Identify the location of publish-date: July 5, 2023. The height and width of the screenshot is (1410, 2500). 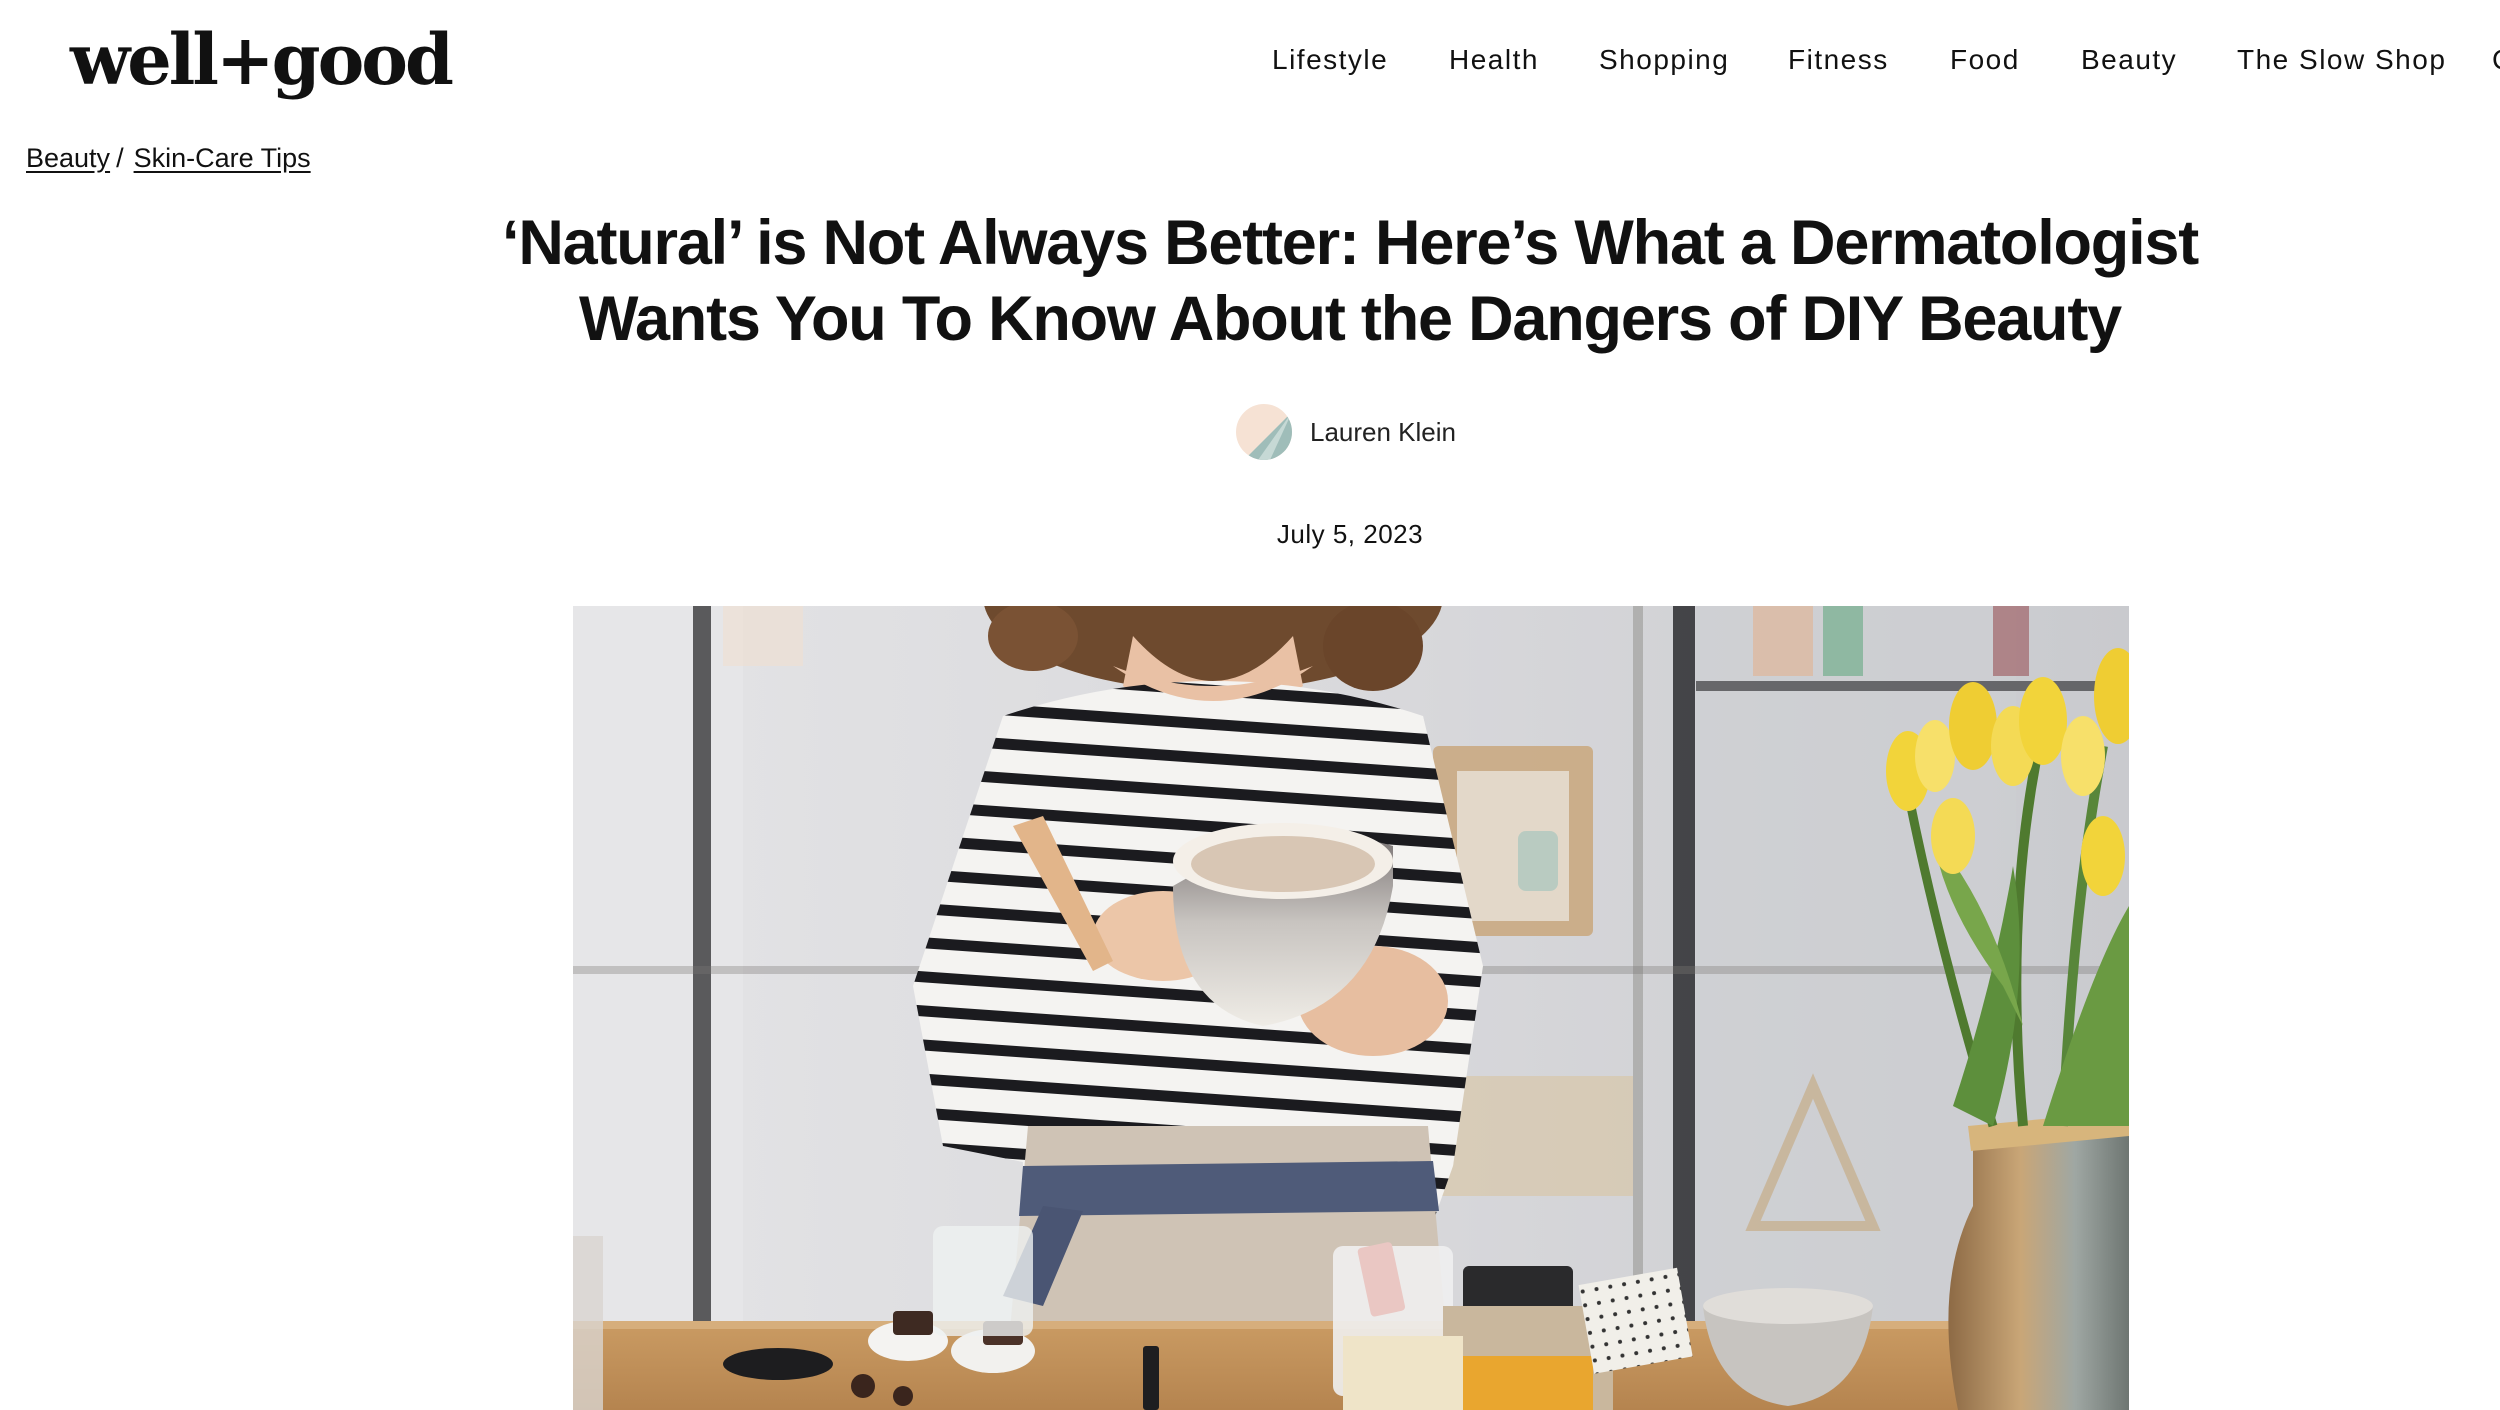
(1350, 534).